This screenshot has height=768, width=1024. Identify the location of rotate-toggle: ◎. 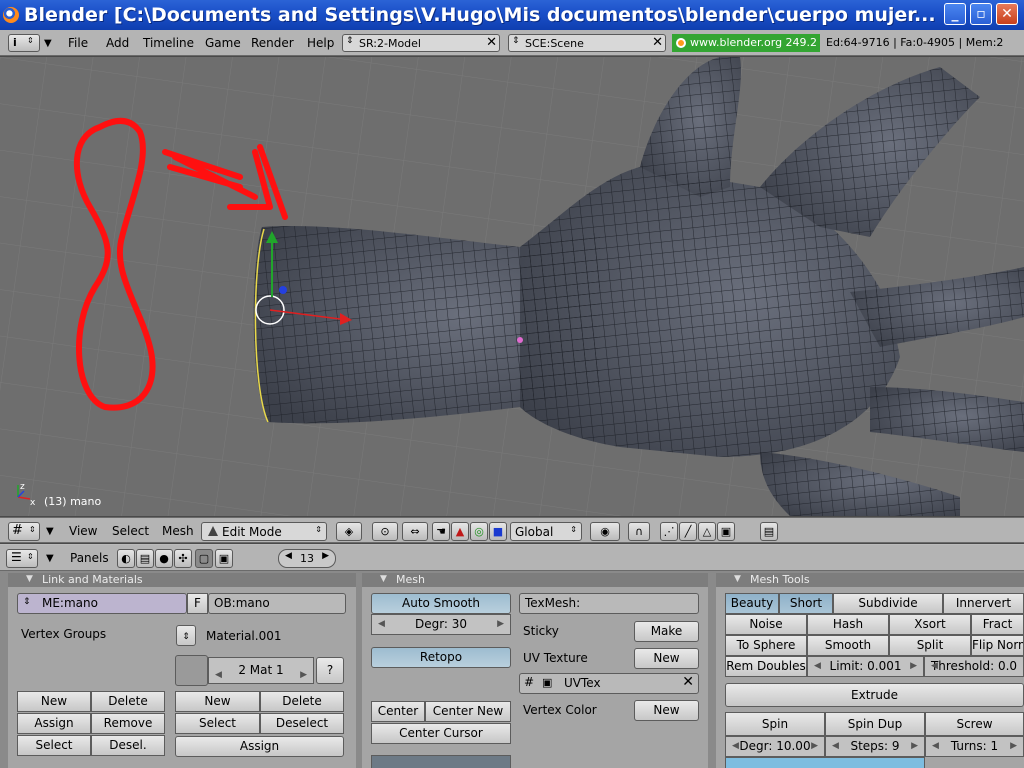
(479, 531).